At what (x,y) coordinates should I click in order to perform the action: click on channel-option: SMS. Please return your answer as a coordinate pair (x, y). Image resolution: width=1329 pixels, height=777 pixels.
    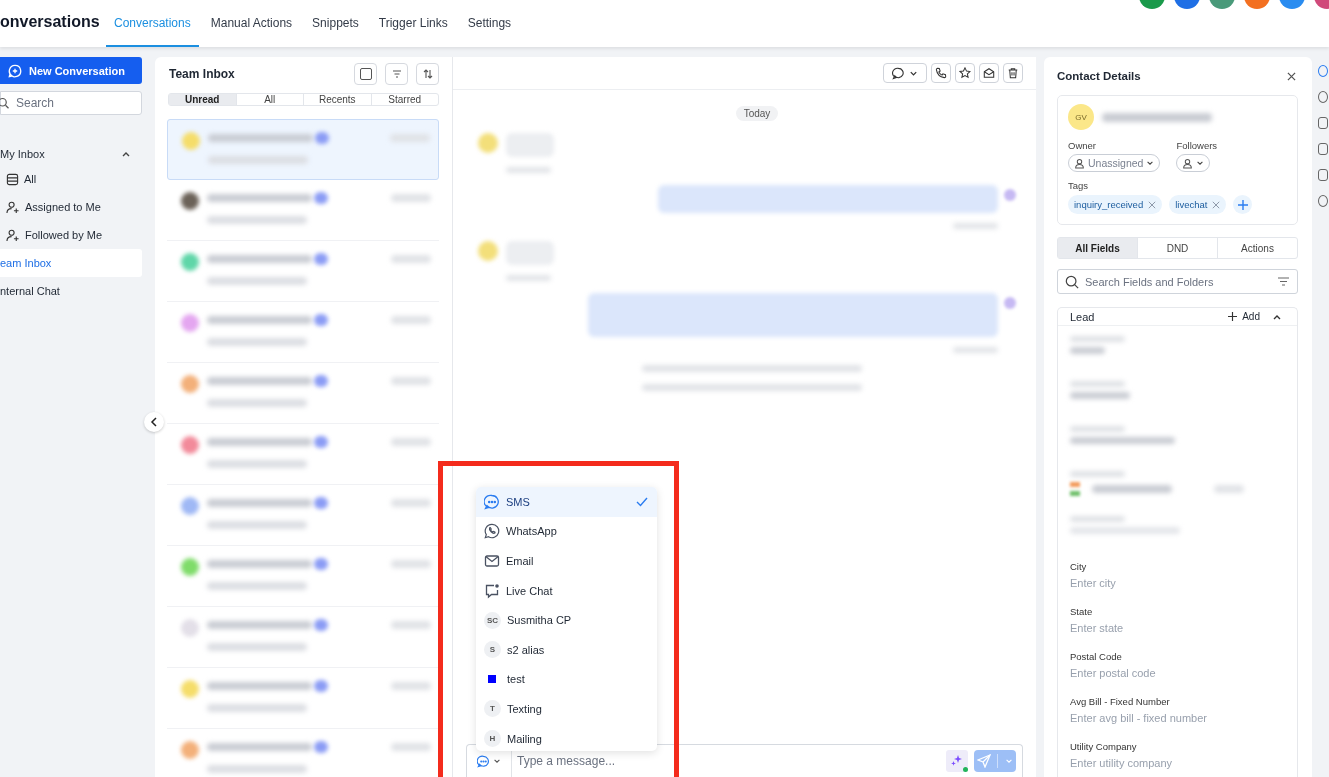
    Looking at the image, I should click on (566, 502).